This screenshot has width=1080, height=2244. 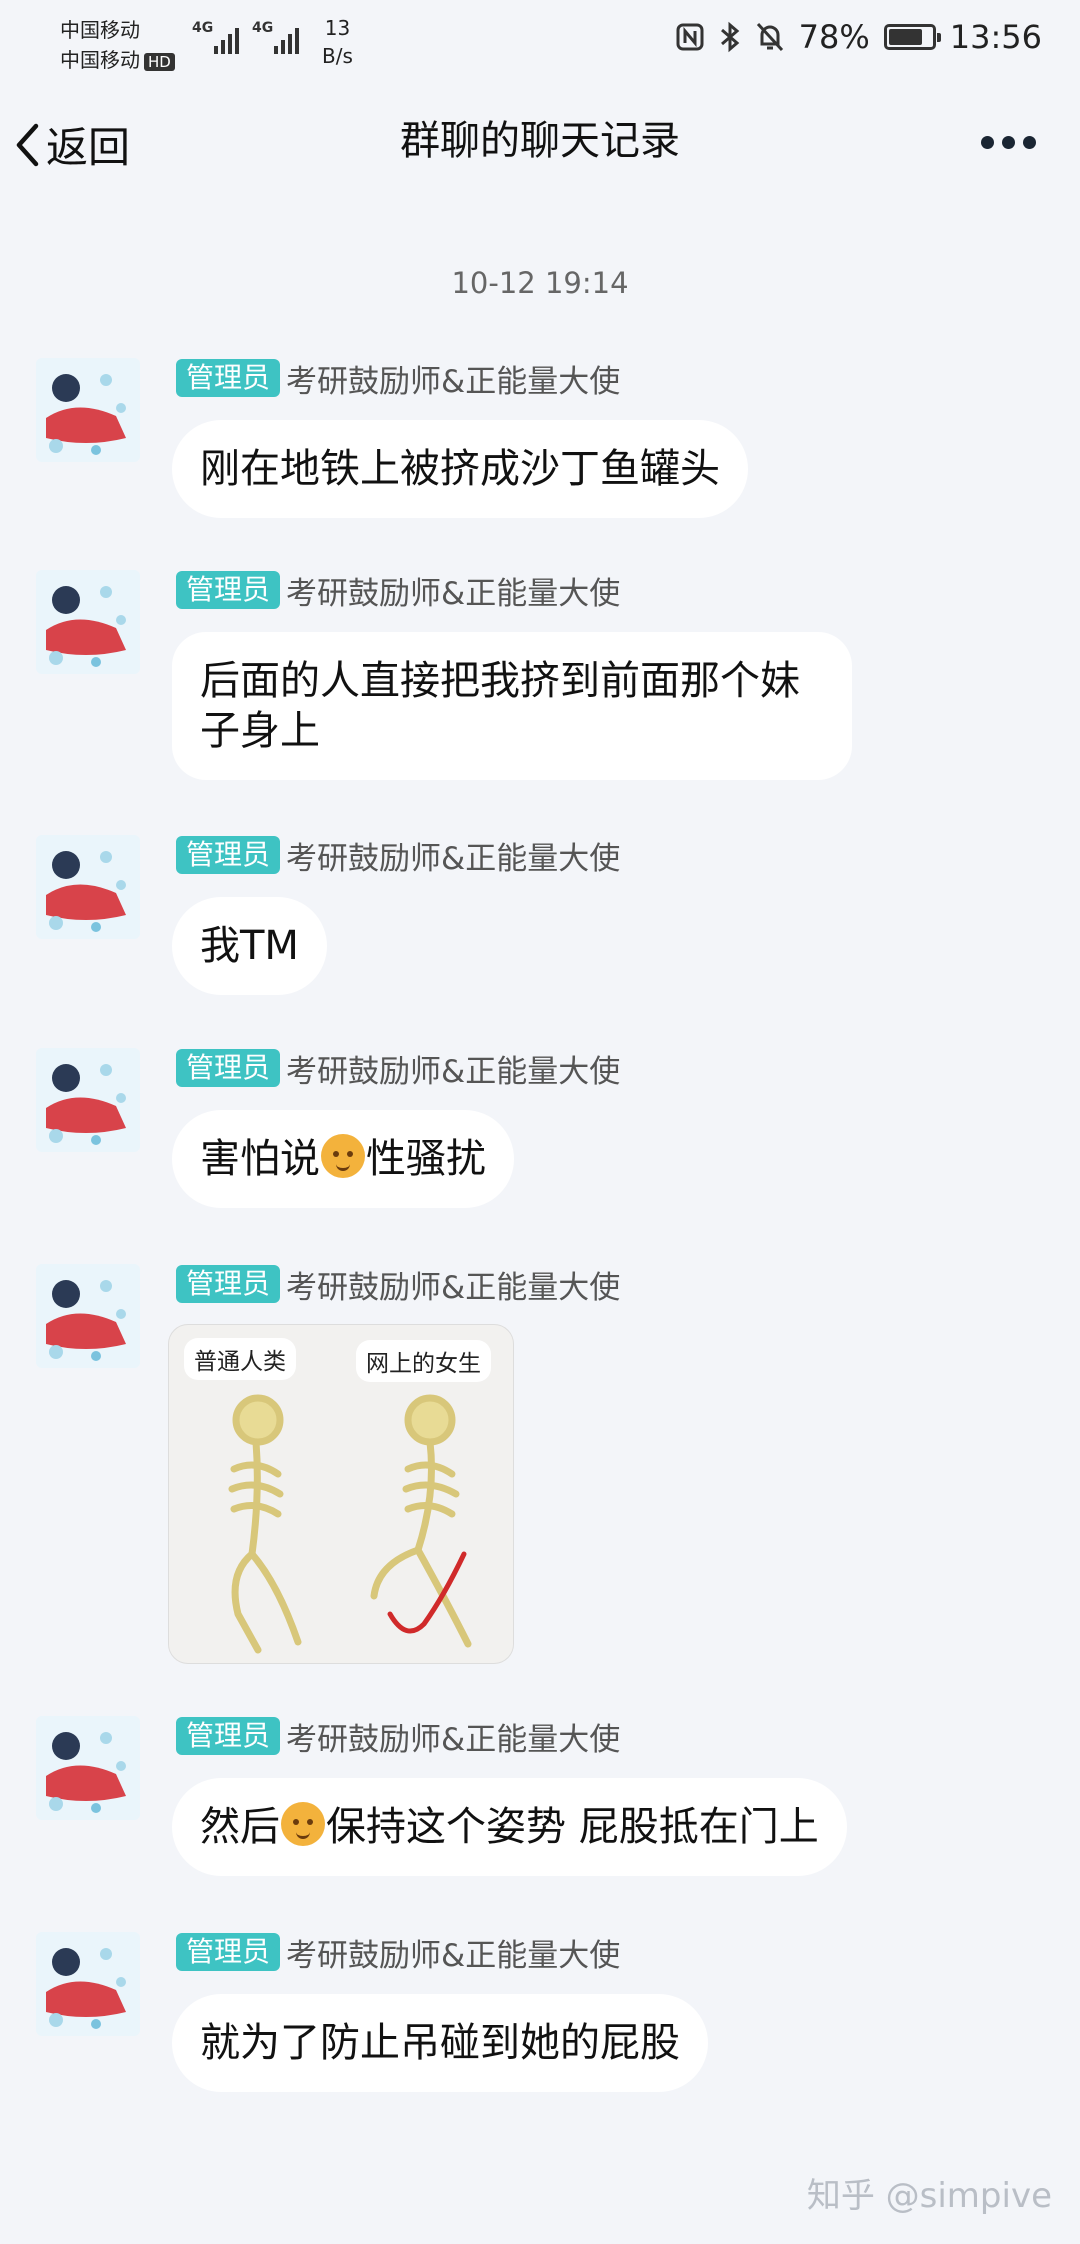 I want to click on meme-label-left: 普通人类, so click(x=240, y=1359).